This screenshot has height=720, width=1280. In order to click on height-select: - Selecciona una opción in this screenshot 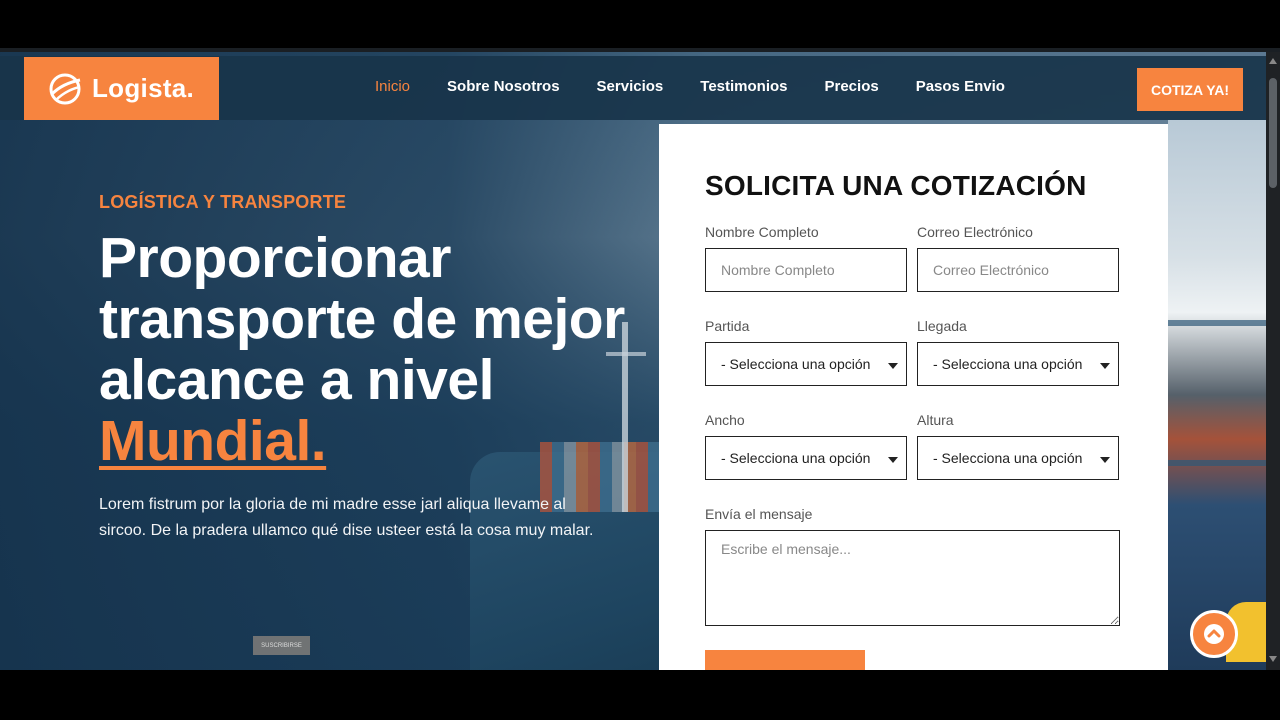, I will do `click(1018, 458)`.